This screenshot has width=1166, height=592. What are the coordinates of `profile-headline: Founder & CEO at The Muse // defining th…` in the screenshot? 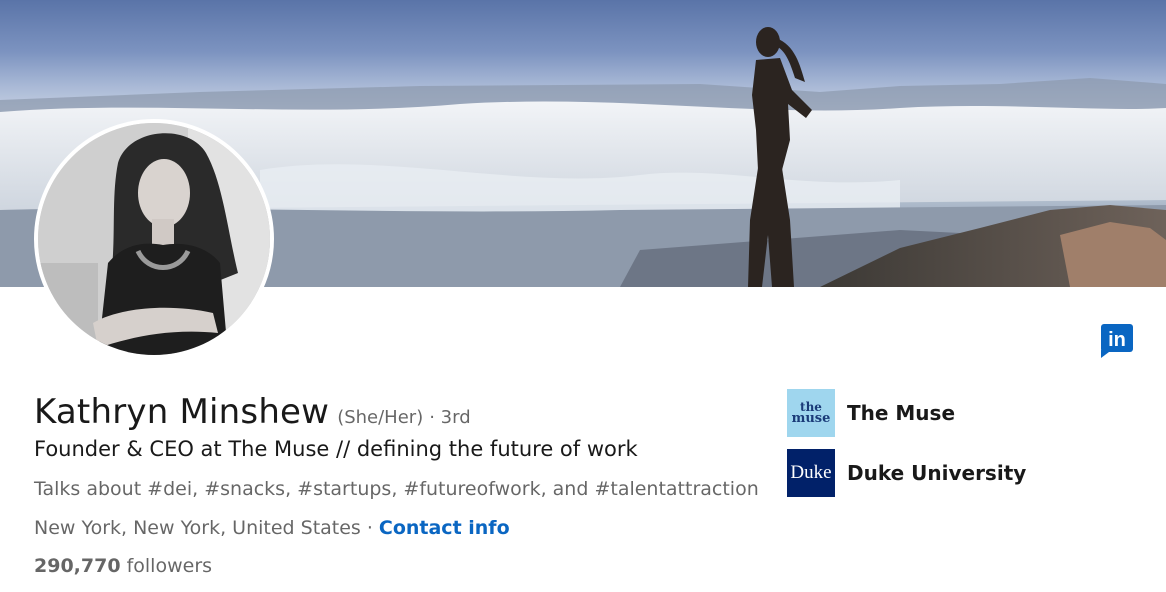 It's located at (336, 449).